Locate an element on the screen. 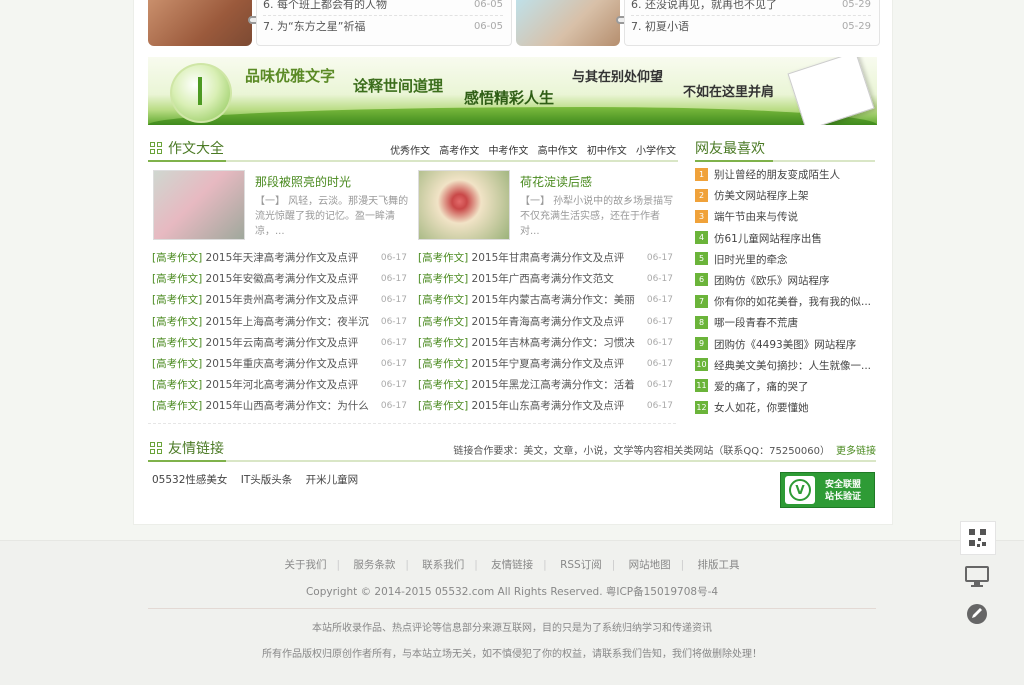 Image resolution: width=1024 pixels, height=685 pixels. list-item: [高考作文] 2015年贵州高考满分作文及点评 06-17 is located at coordinates (279, 300).